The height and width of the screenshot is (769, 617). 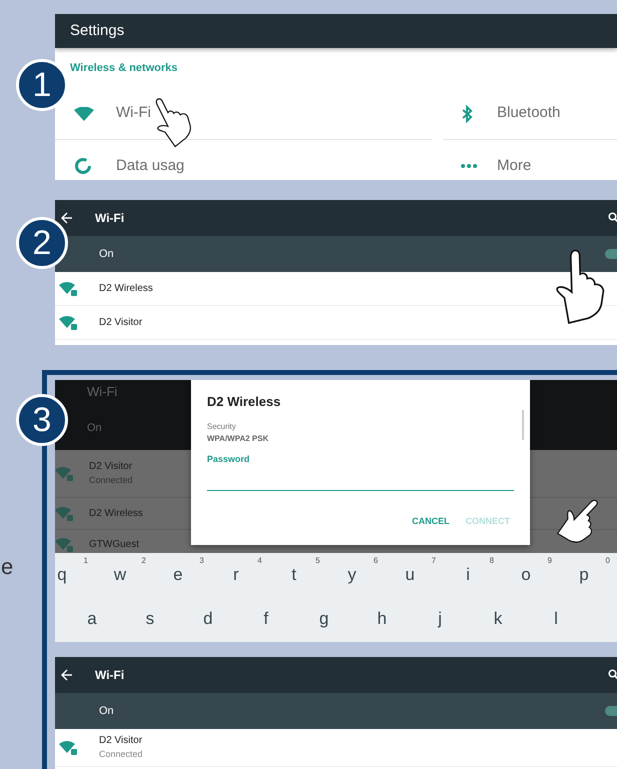 What do you see at coordinates (7, 567) in the screenshot?
I see `text-fragment: e` at bounding box center [7, 567].